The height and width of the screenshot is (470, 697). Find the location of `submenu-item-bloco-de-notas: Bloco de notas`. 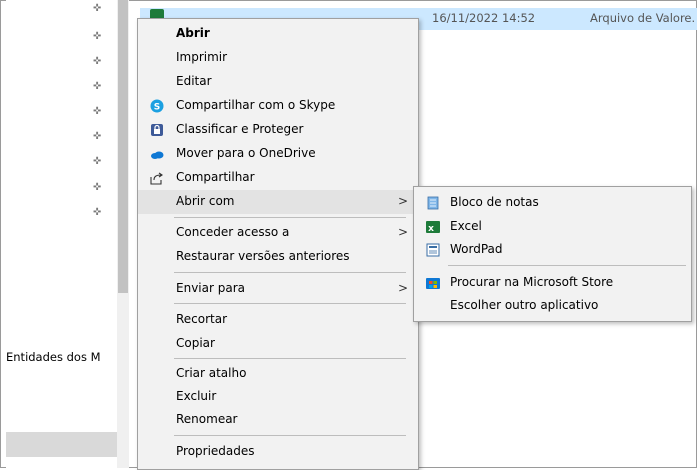

submenu-item-bloco-de-notas: Bloco de notas is located at coordinates (552, 203).